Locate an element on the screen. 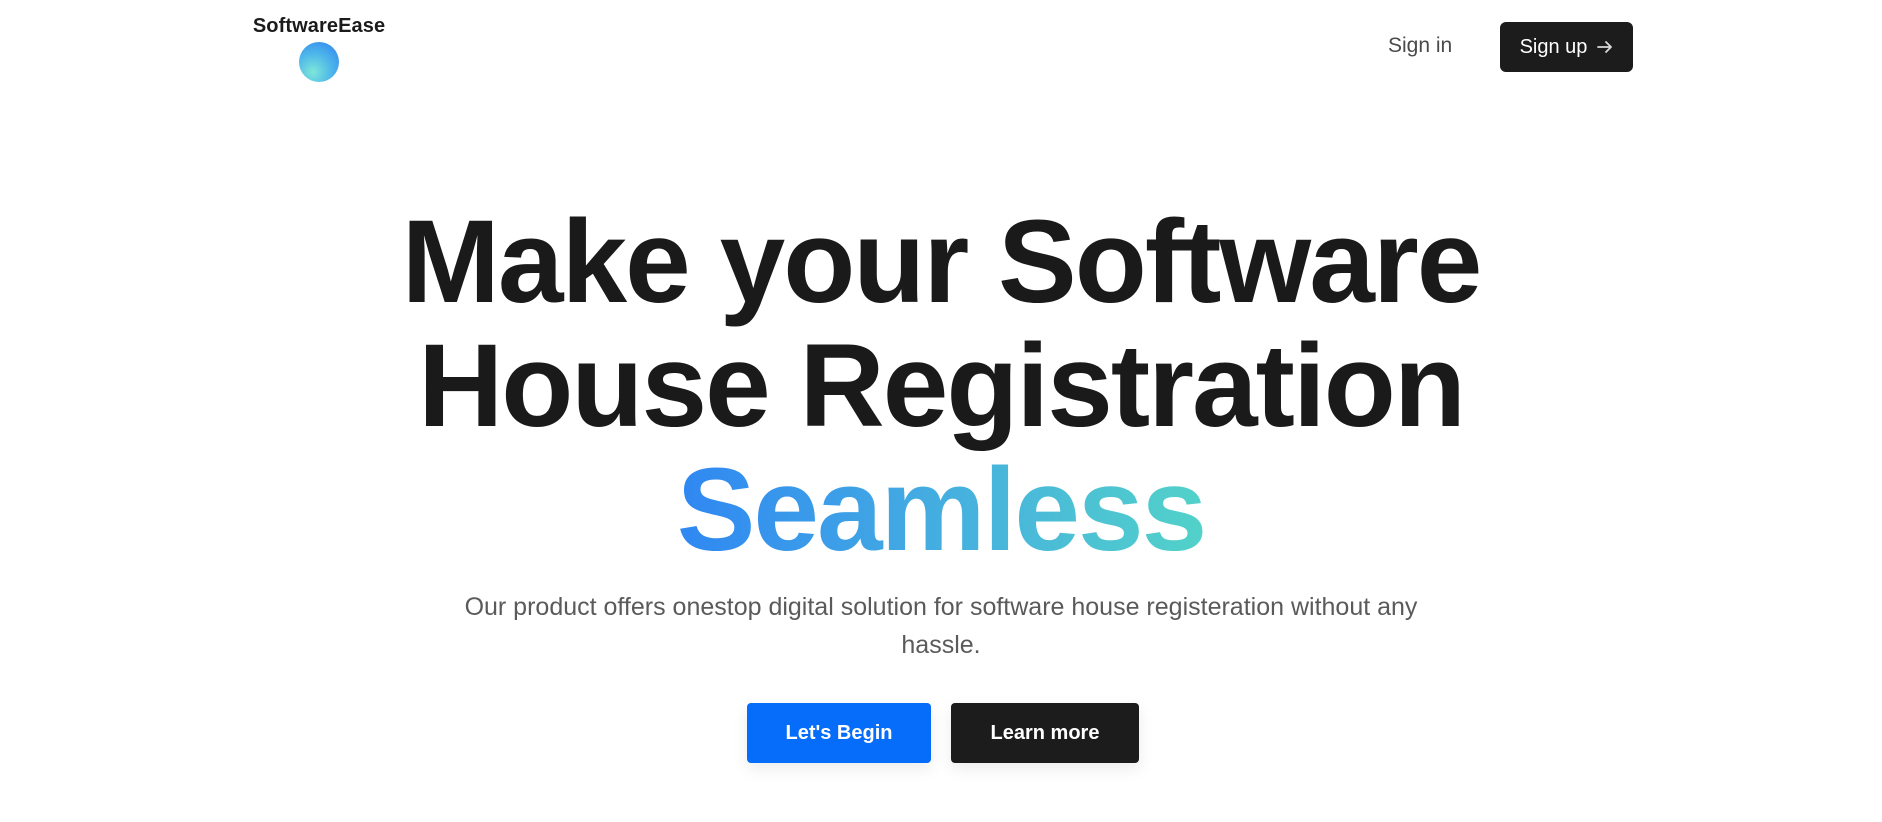 Image resolution: width=1882 pixels, height=822 pixels. sign-up-button: Sign up is located at coordinates (1566, 47).